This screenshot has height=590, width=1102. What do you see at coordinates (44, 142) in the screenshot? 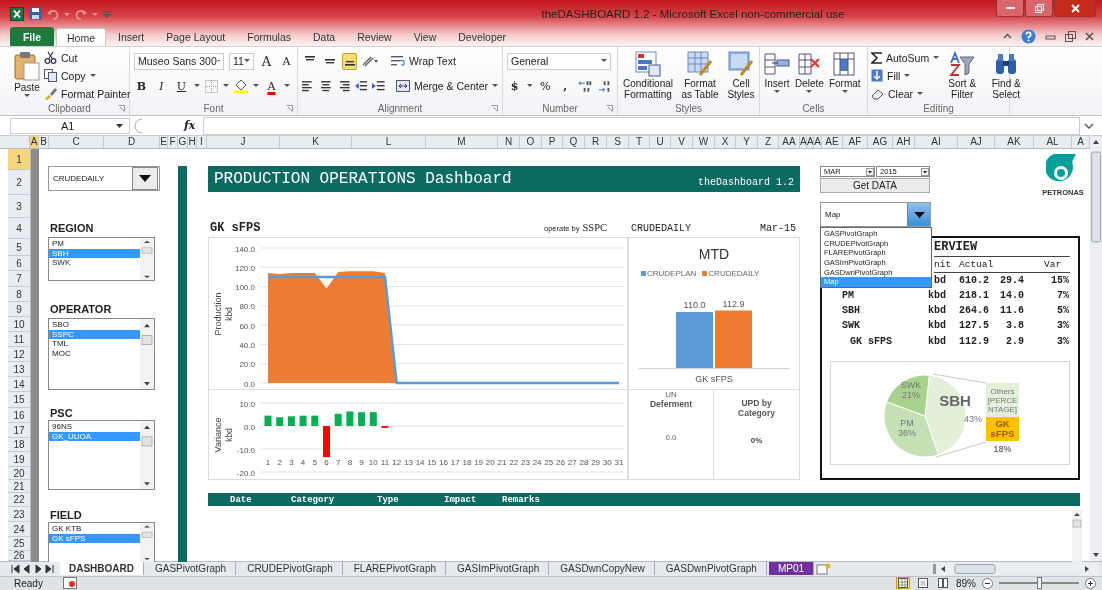
I see `column-header: B` at bounding box center [44, 142].